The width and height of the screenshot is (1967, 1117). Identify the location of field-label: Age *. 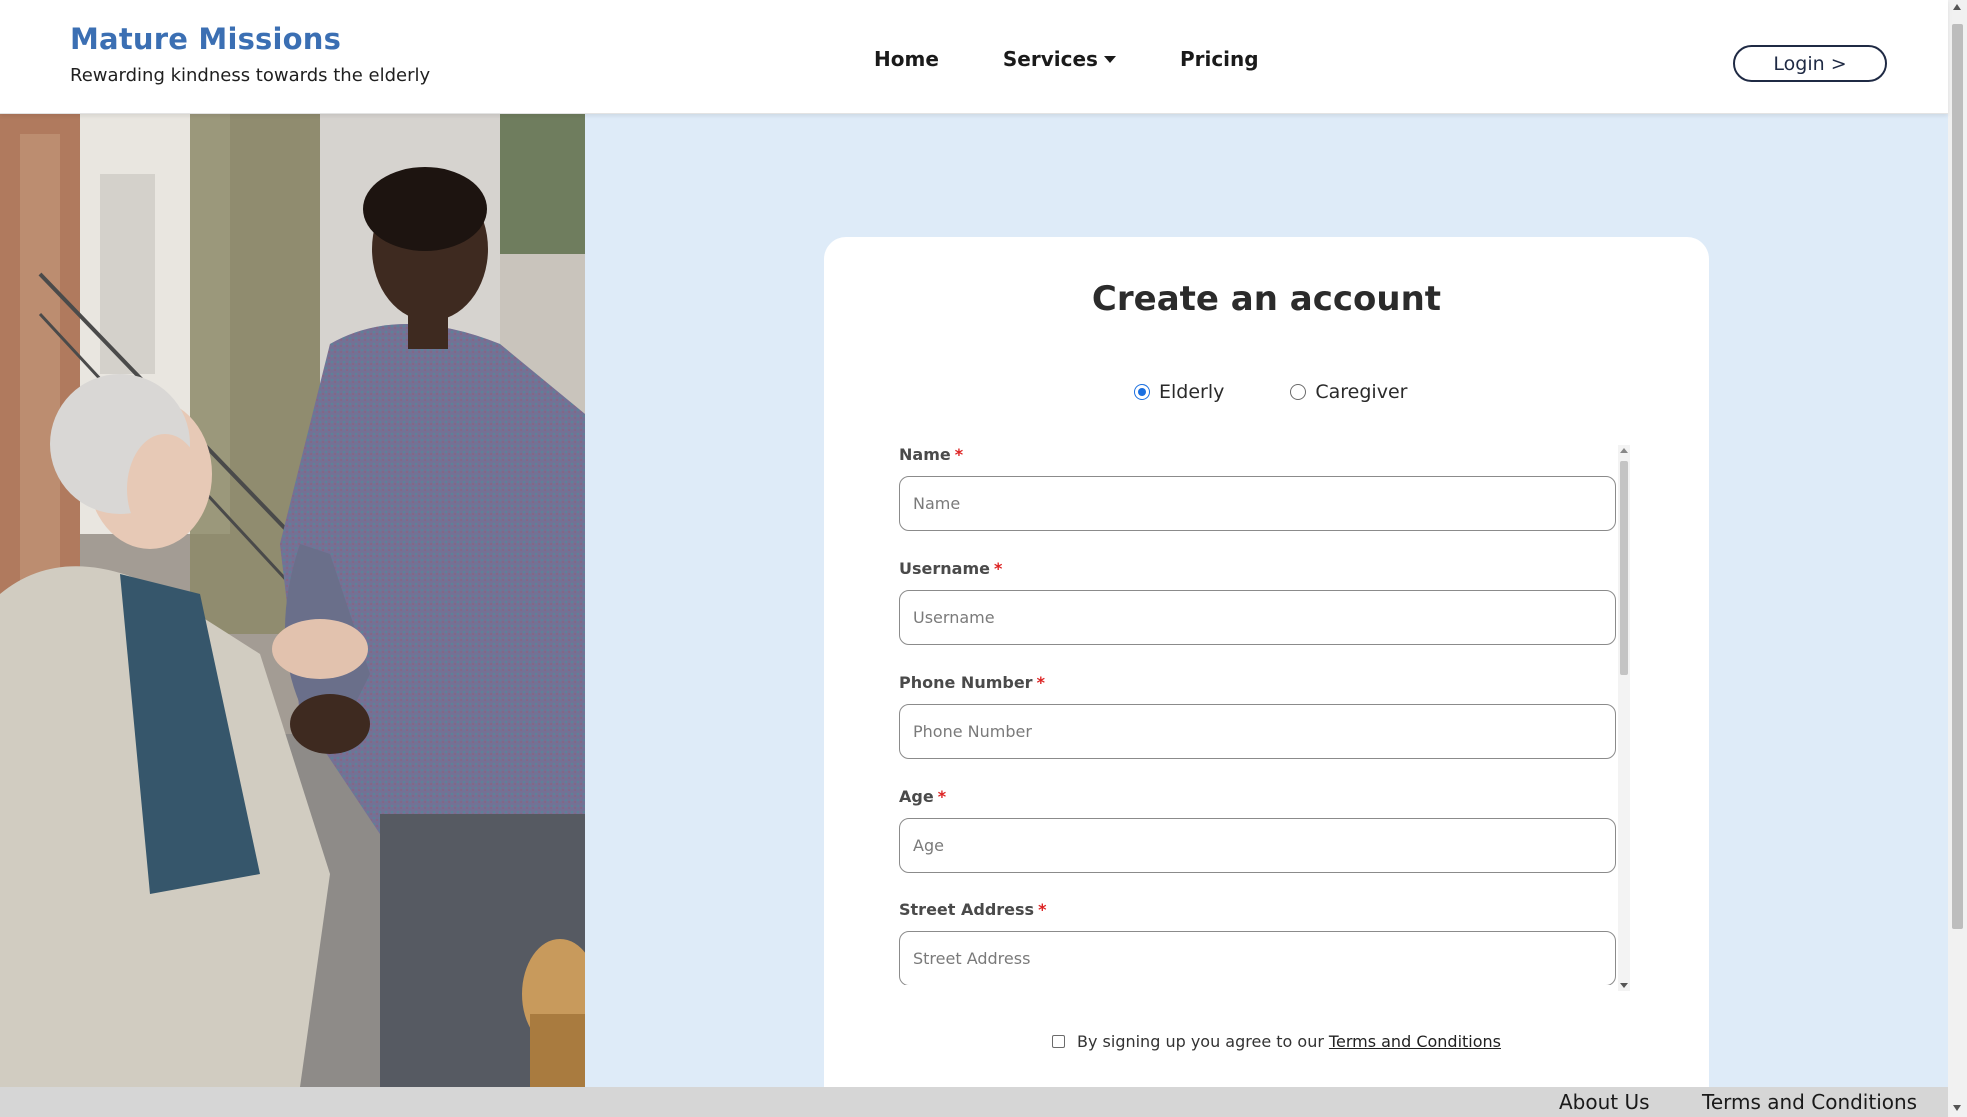
(1257, 798).